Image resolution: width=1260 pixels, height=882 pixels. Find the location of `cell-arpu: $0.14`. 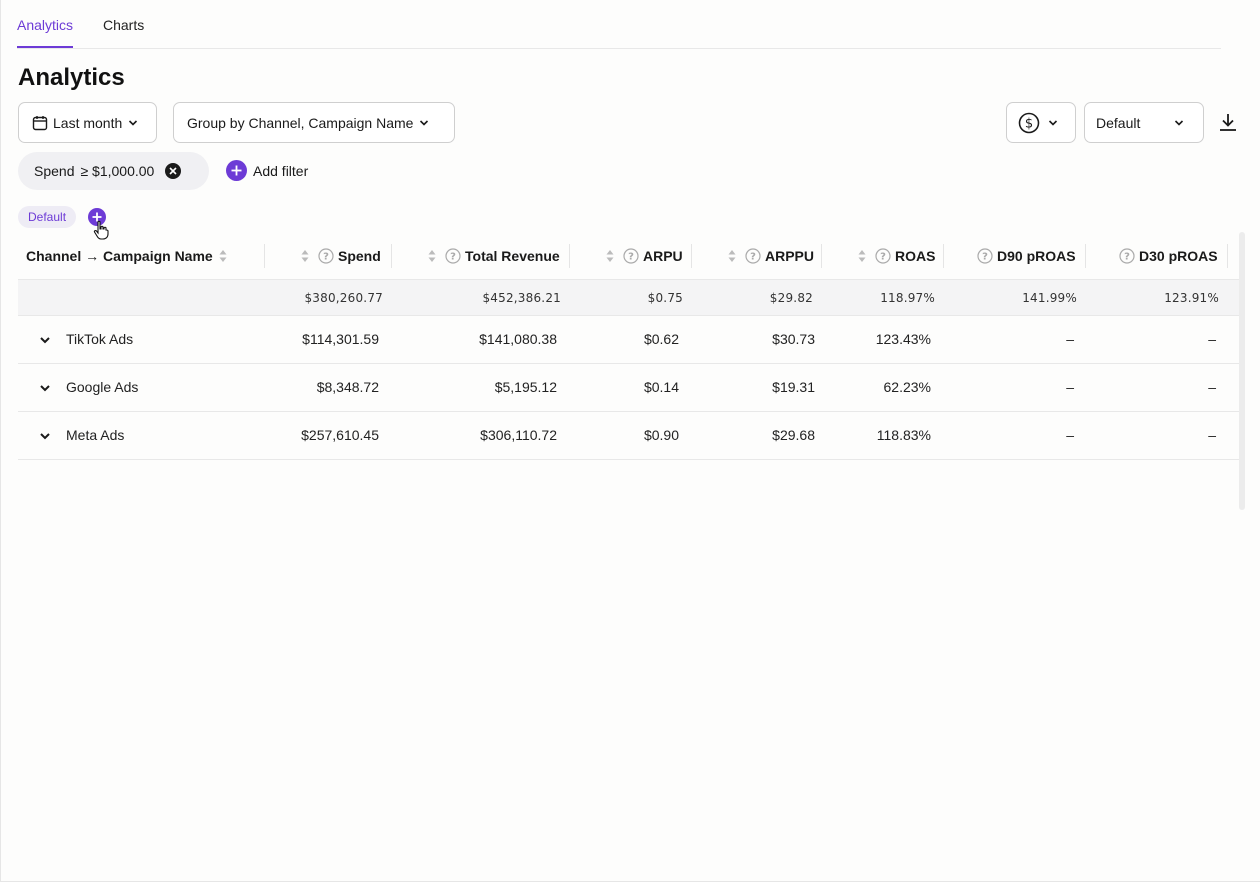

cell-arpu: $0.14 is located at coordinates (661, 387).